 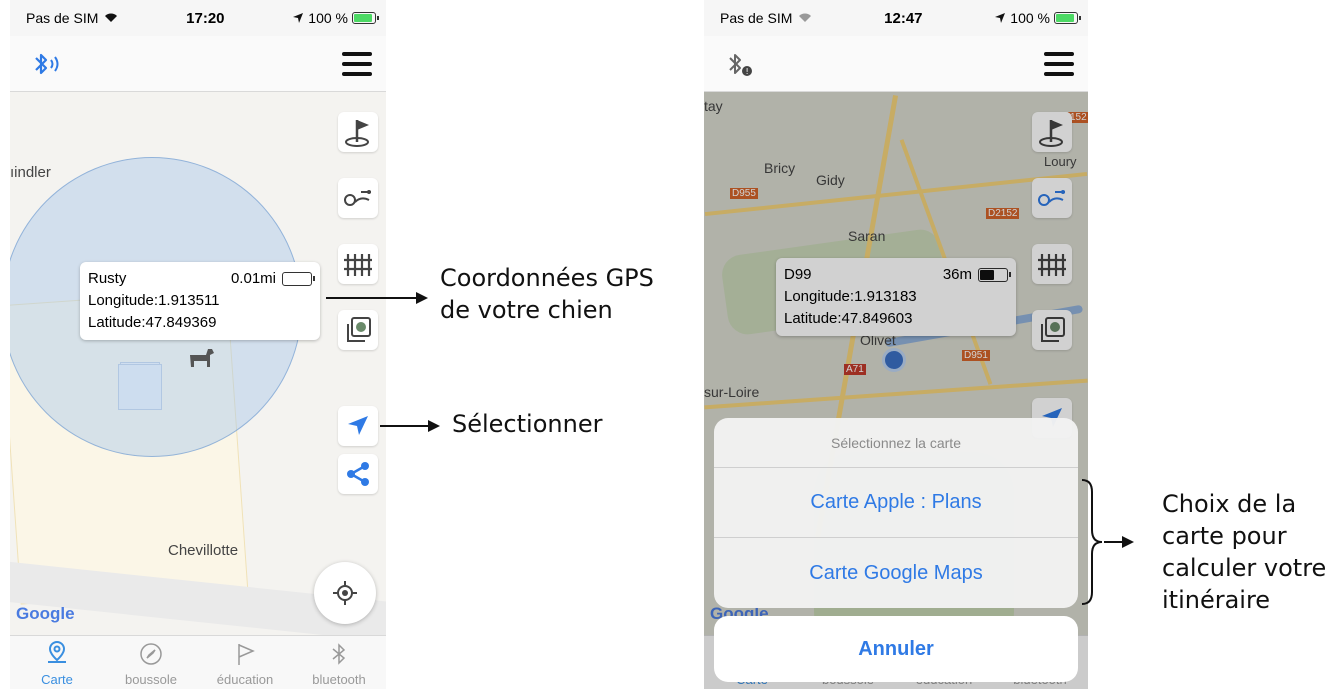 I want to click on annotation-gps: Coordonnées GPS de votre chien, so click(x=547, y=294).